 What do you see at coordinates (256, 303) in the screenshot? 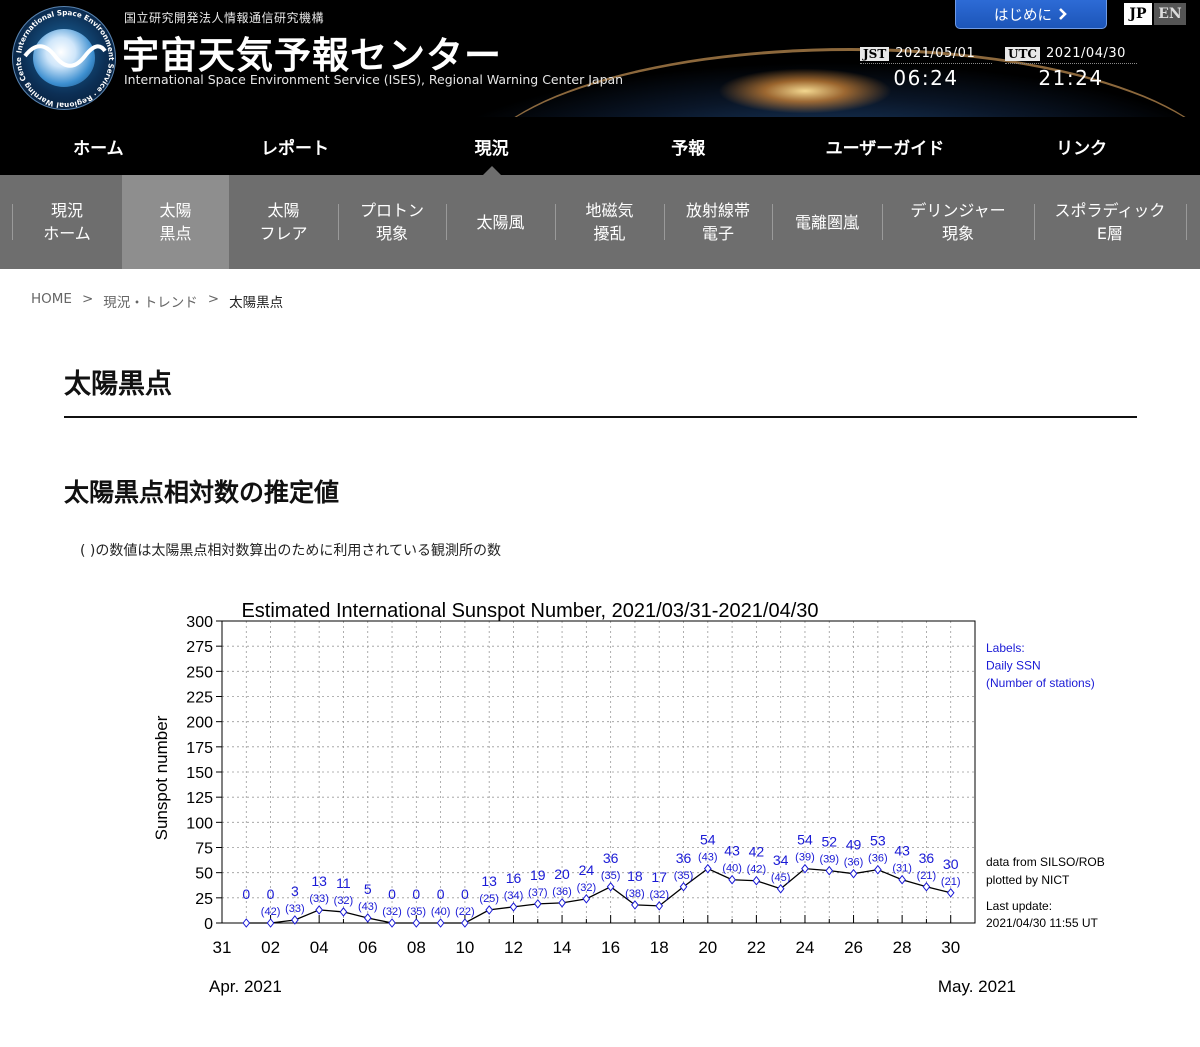
I see `breadcrumb-current: 太陽黒点` at bounding box center [256, 303].